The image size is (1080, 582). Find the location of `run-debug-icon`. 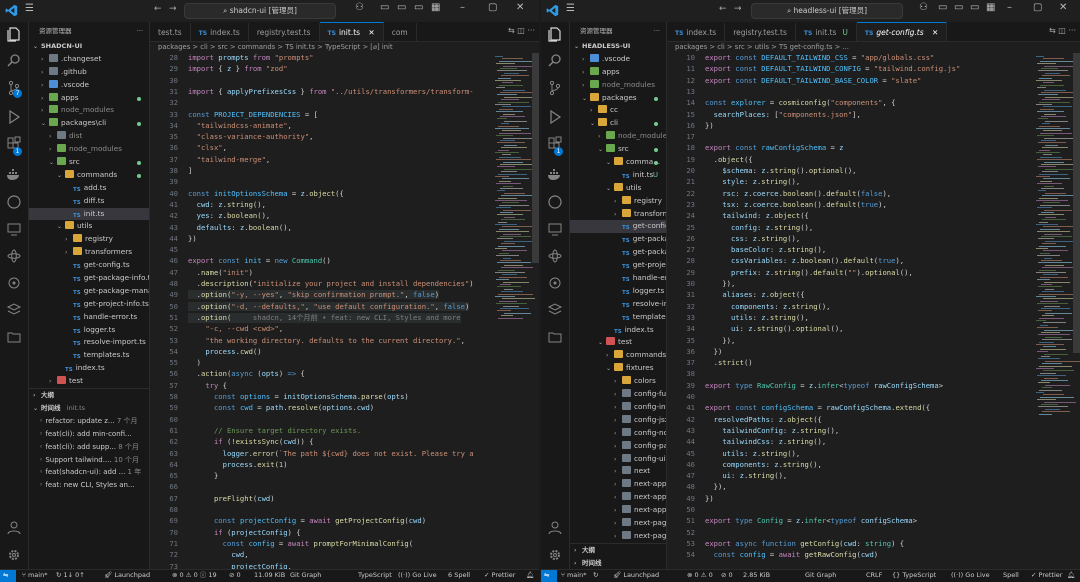

run-debug-icon is located at coordinates (14, 117).